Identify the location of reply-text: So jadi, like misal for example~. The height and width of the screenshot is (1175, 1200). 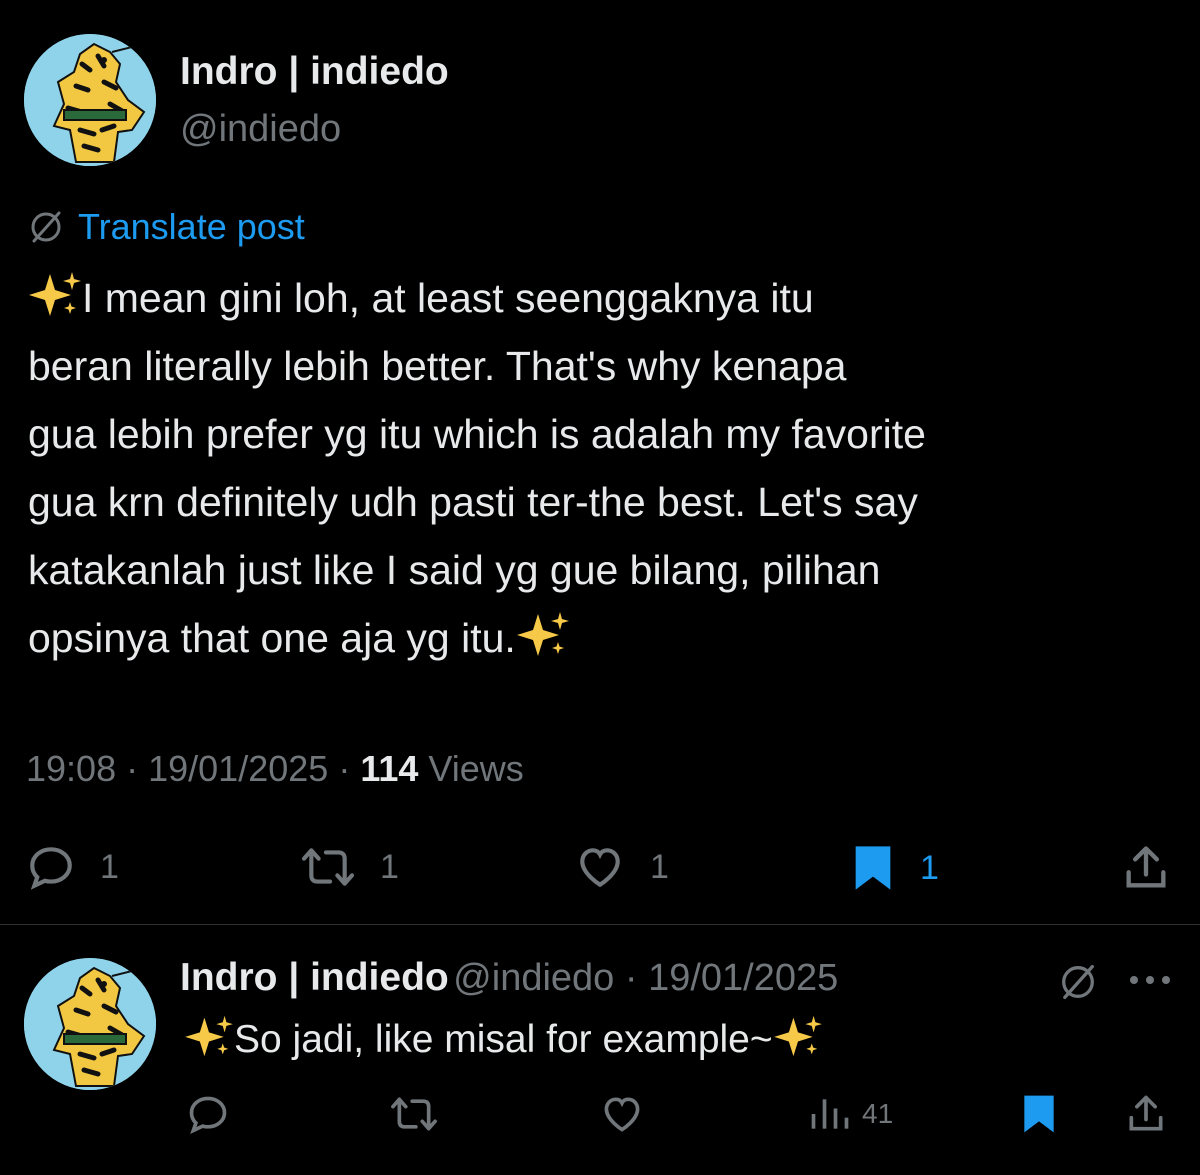
(503, 1039).